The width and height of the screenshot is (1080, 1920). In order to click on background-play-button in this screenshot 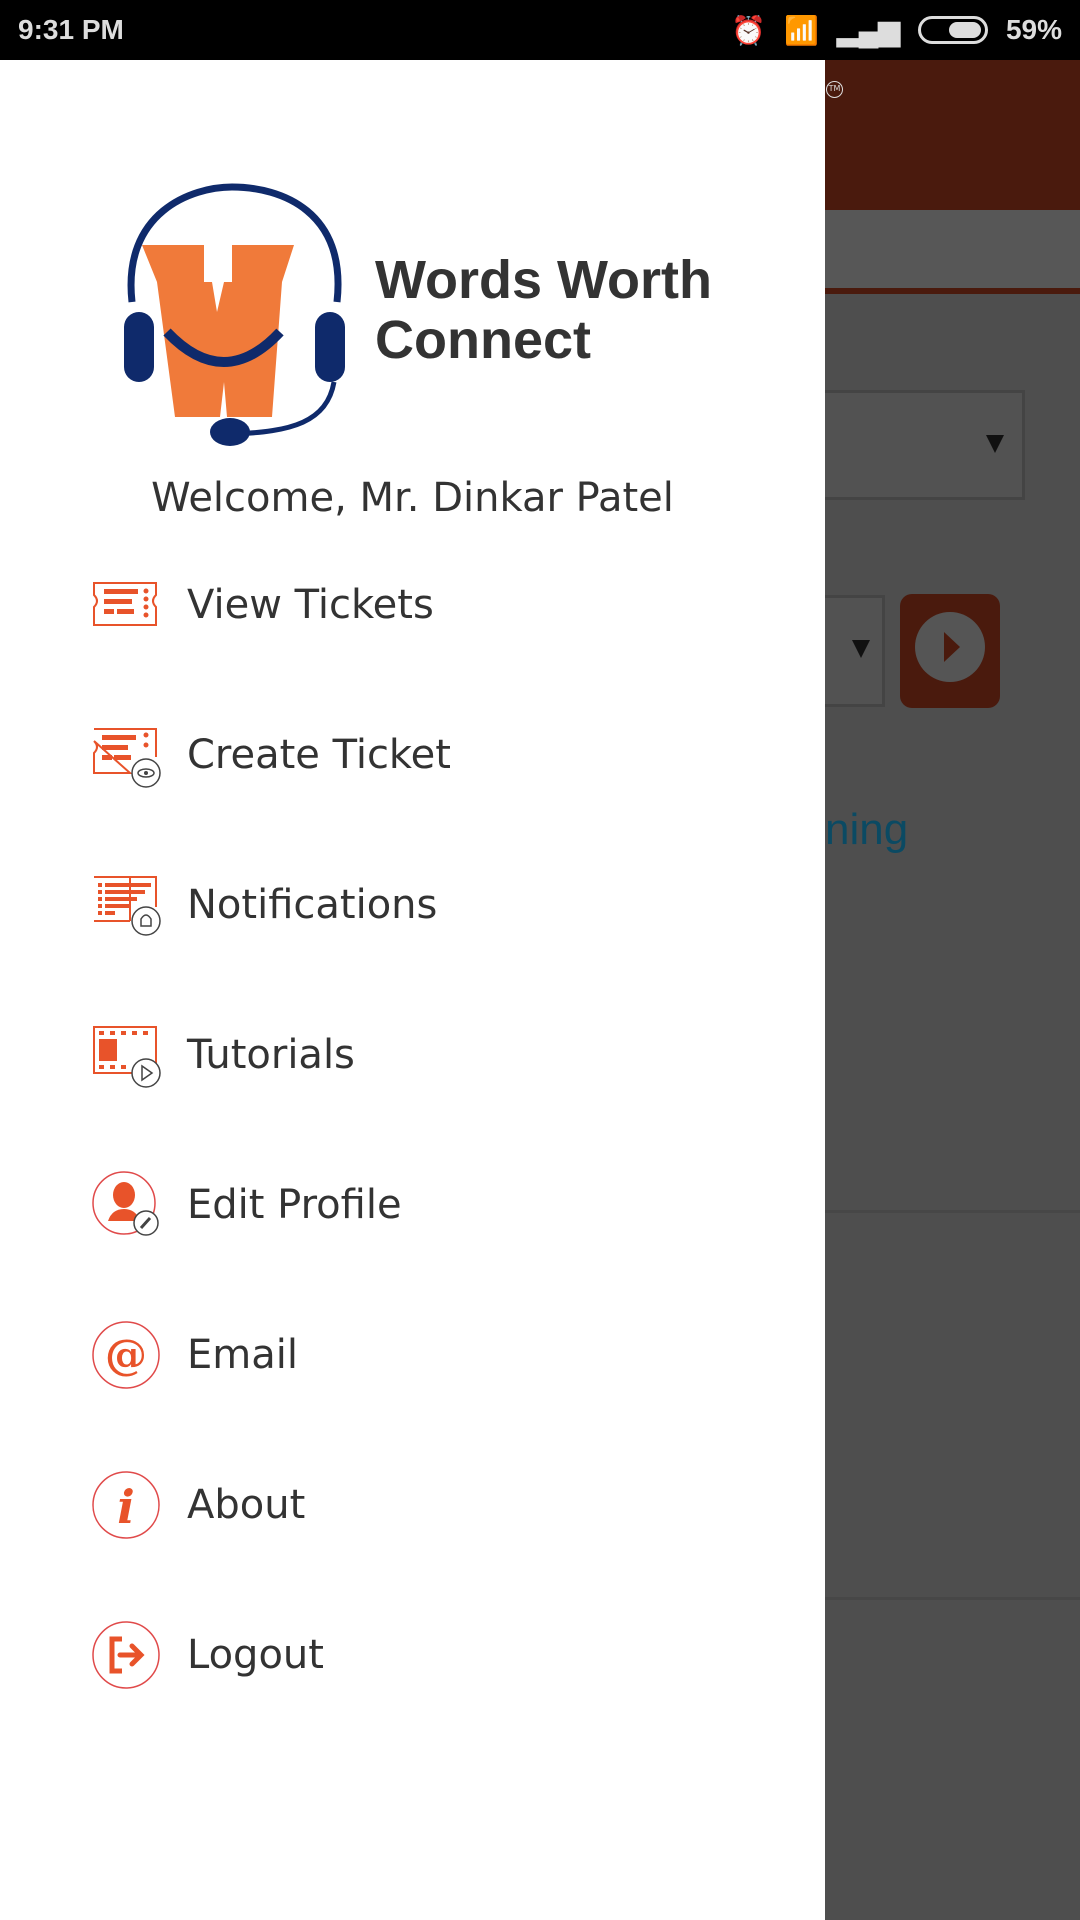, I will do `click(950, 651)`.